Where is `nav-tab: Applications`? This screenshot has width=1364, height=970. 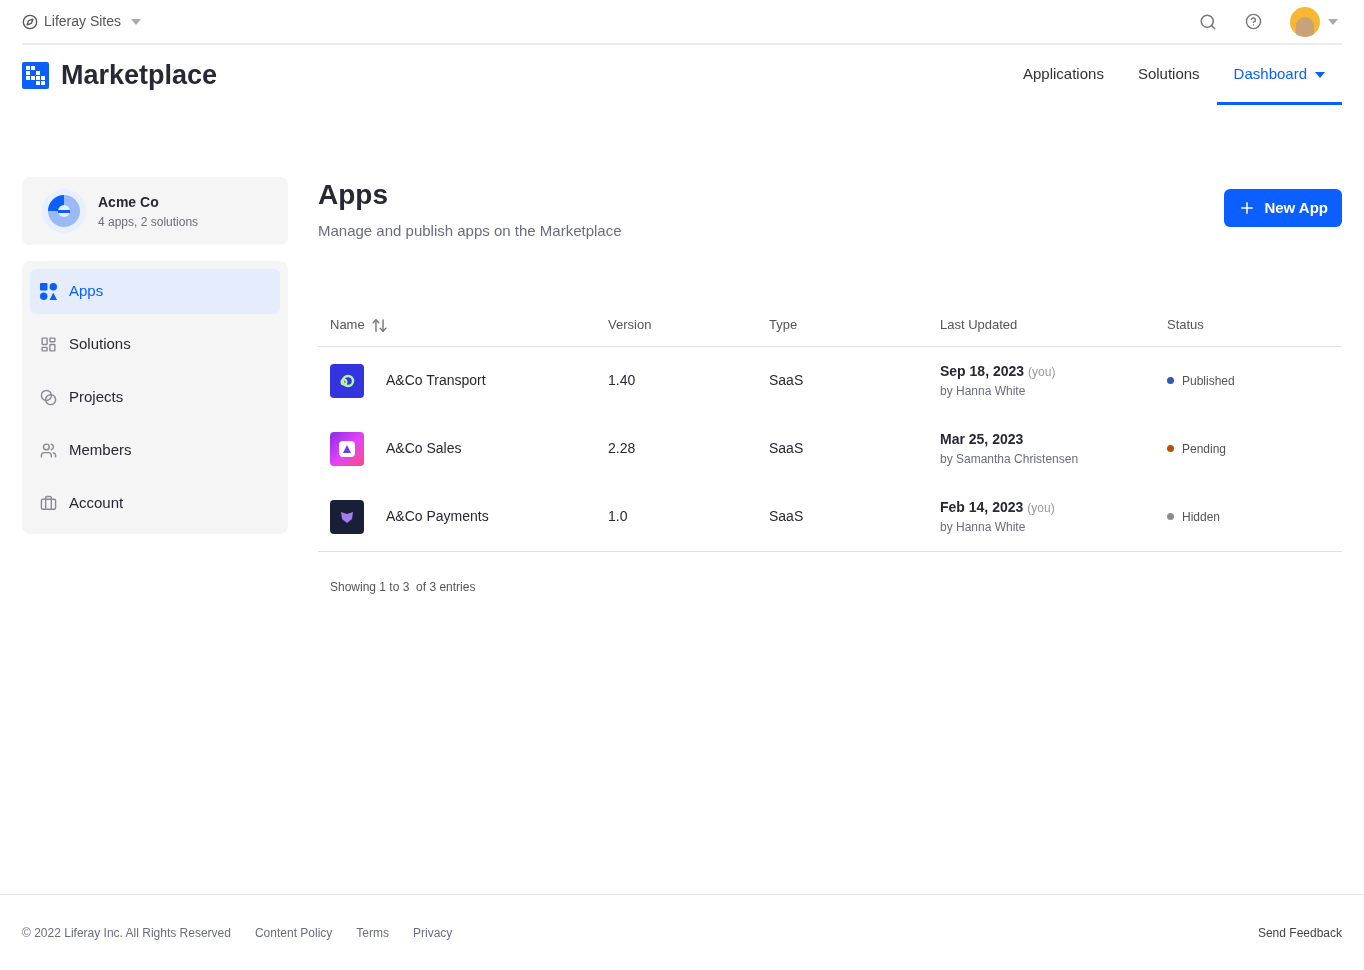
nav-tab: Applications is located at coordinates (1063, 76).